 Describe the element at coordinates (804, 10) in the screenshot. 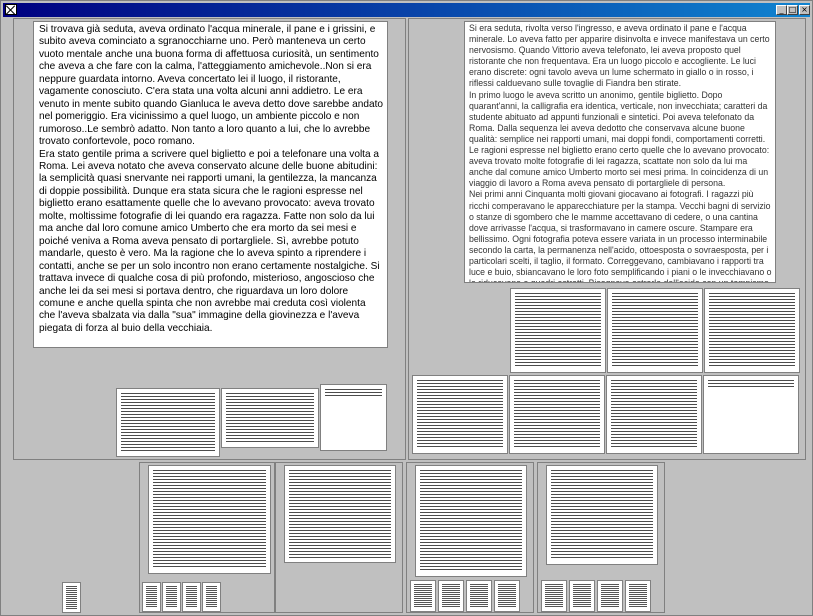

I see `close-button: ×` at that location.